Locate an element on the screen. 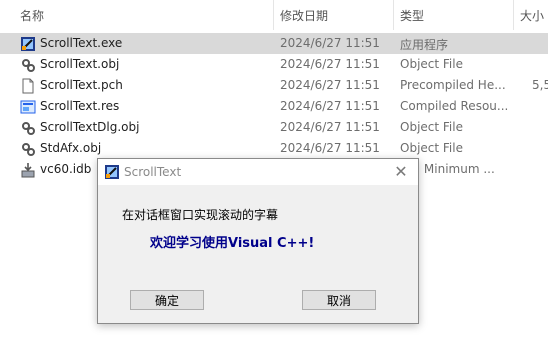 Image resolution: width=548 pixels, height=353 pixels. close-icon: ✕ is located at coordinates (401, 172).